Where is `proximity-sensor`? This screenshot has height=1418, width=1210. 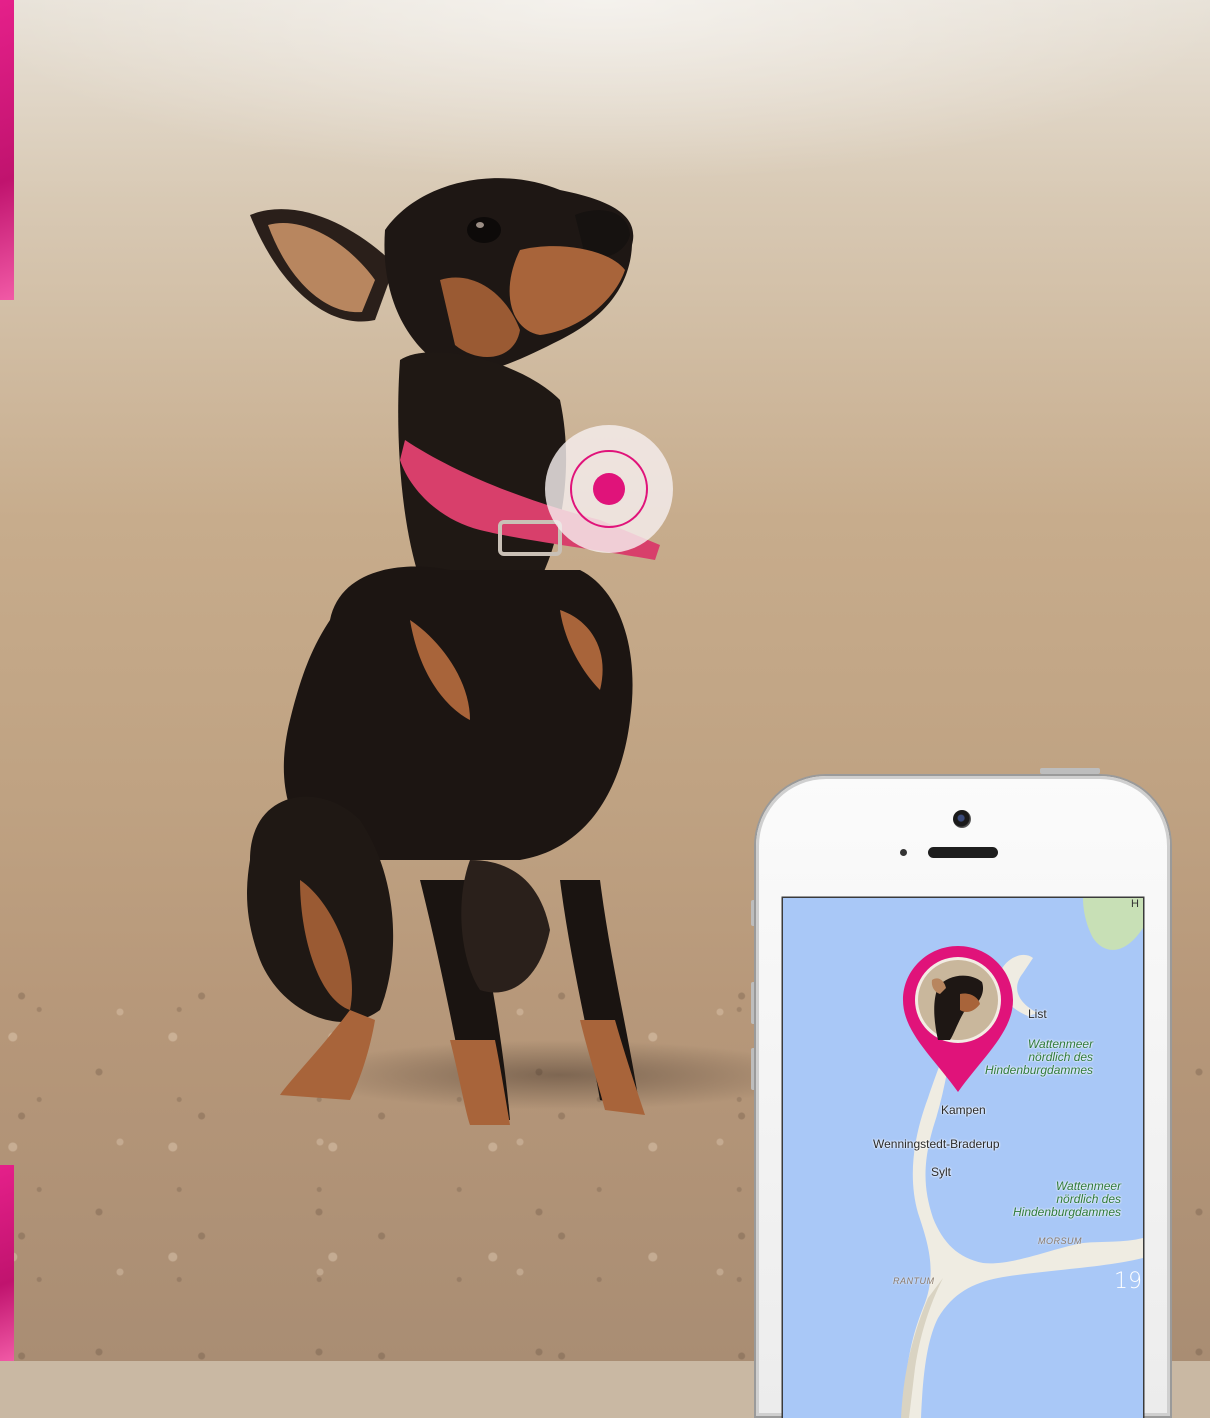 proximity-sensor is located at coordinates (903, 852).